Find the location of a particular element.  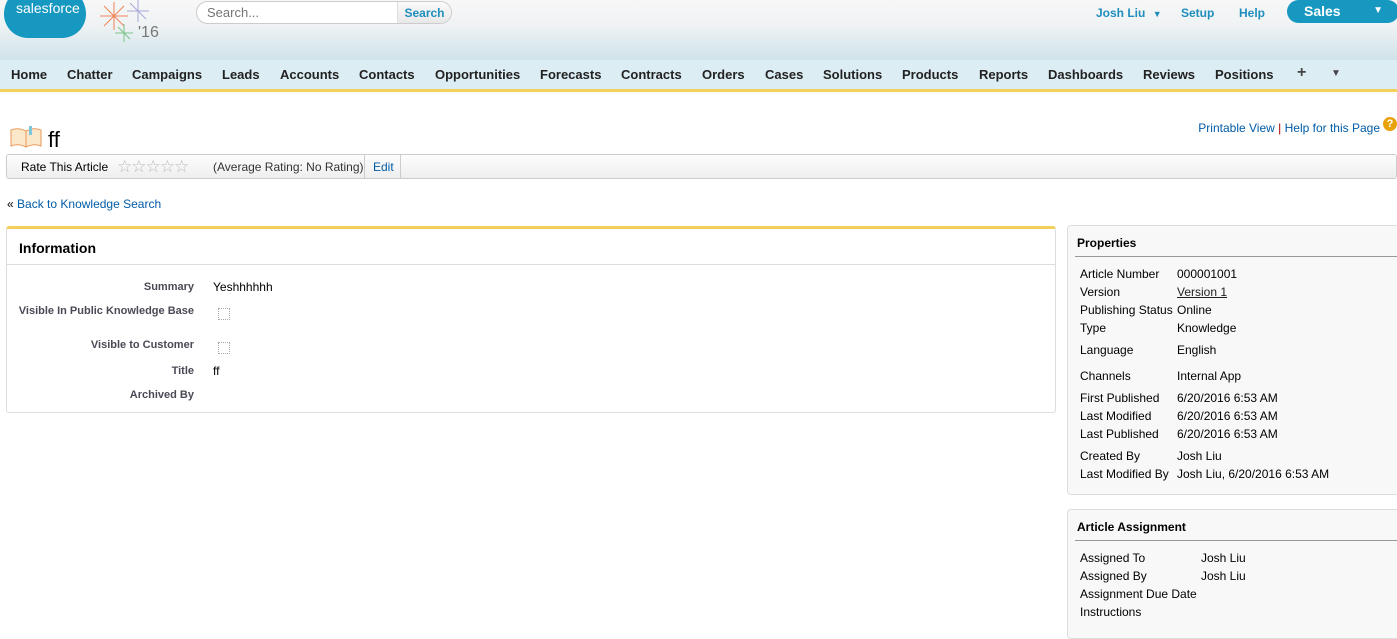

tab-accounts: Accounts is located at coordinates (309, 74).